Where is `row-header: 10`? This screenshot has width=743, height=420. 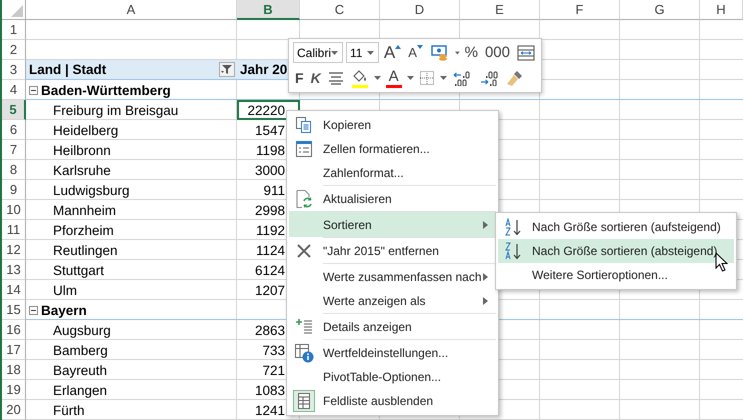 row-header: 10 is located at coordinates (14, 210).